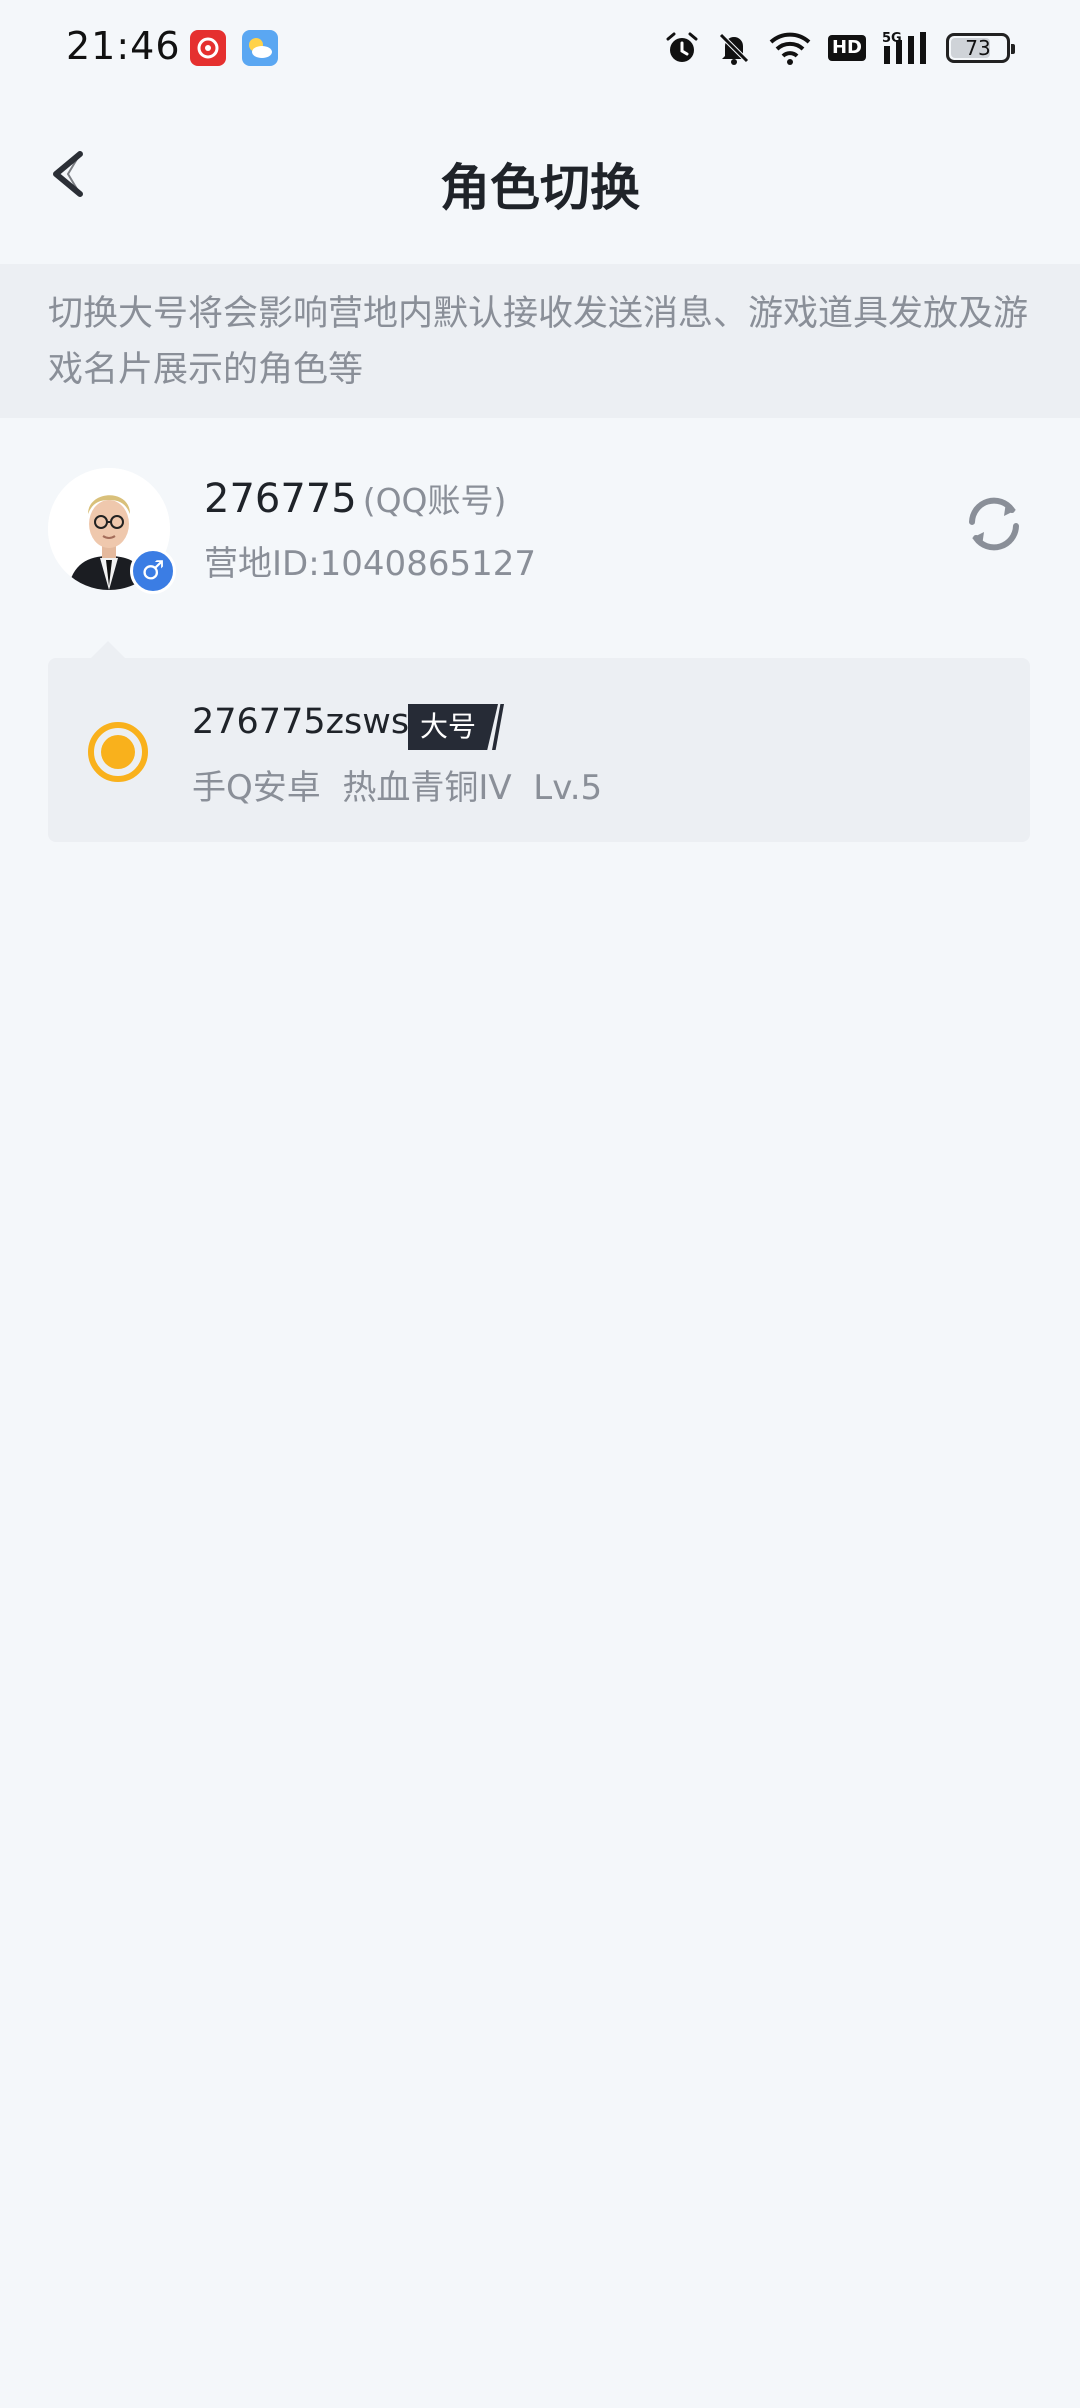  What do you see at coordinates (370, 564) in the screenshot?
I see `camp-id: 营地ID:1040865127` at bounding box center [370, 564].